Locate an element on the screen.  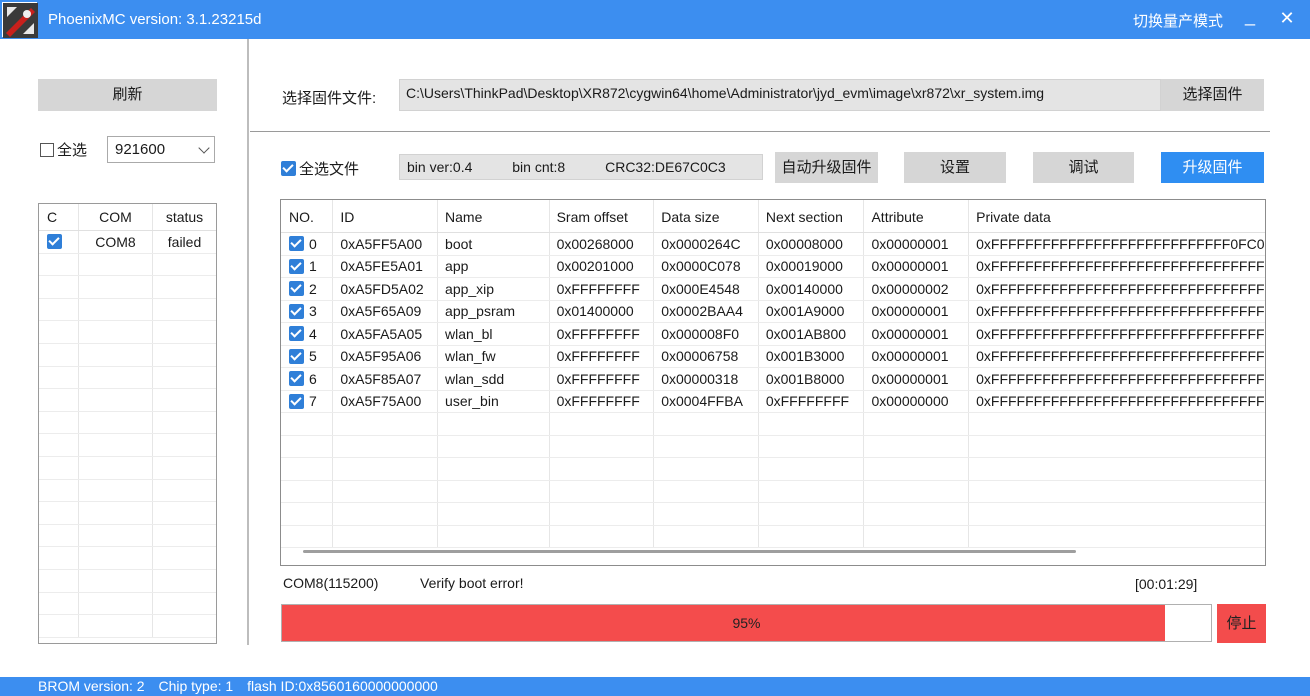
next-section: 0x001AB800 is located at coordinates (812, 334).